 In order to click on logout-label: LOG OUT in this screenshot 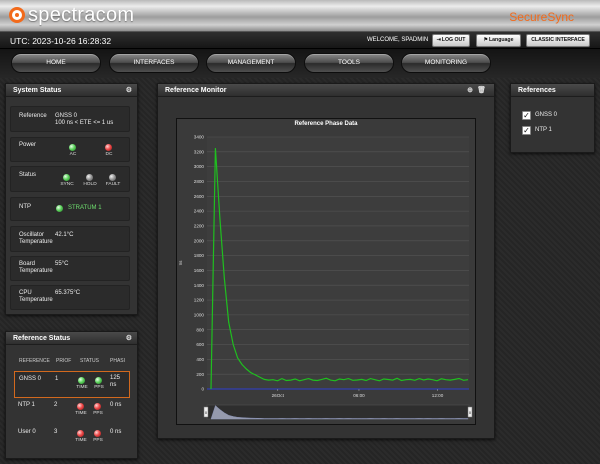, I will do `click(453, 40)`.